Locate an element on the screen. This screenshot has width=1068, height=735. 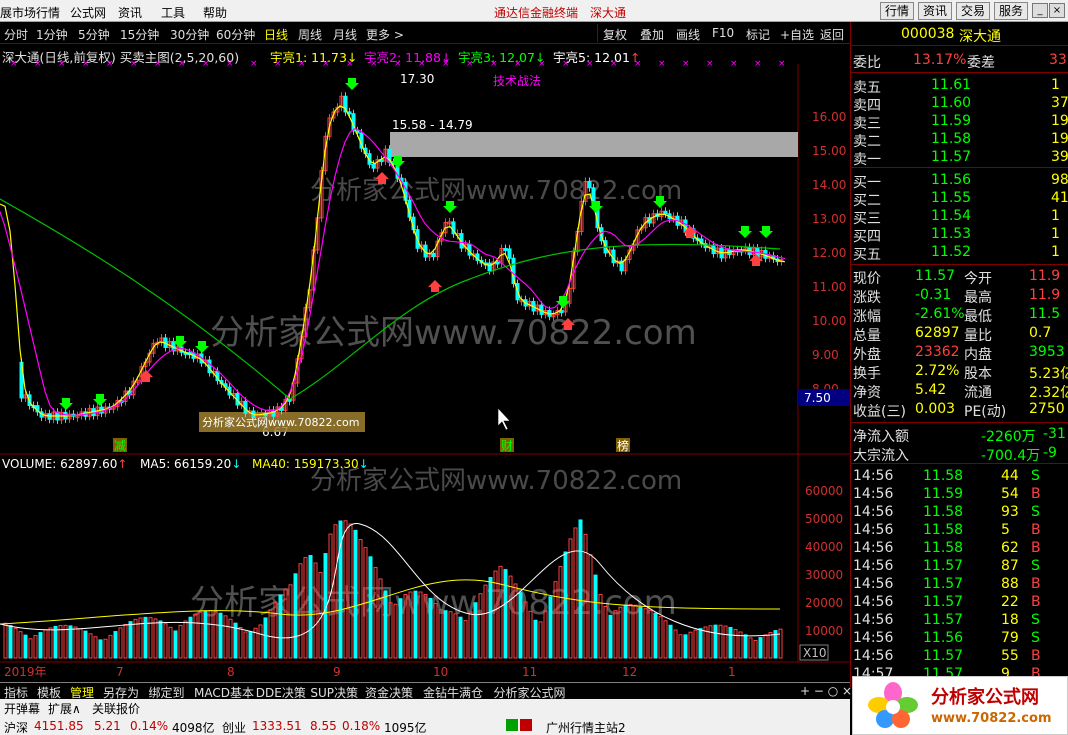
flow-row: 大宗流入 -700.4万 -9 is located at coordinates (959, 454).